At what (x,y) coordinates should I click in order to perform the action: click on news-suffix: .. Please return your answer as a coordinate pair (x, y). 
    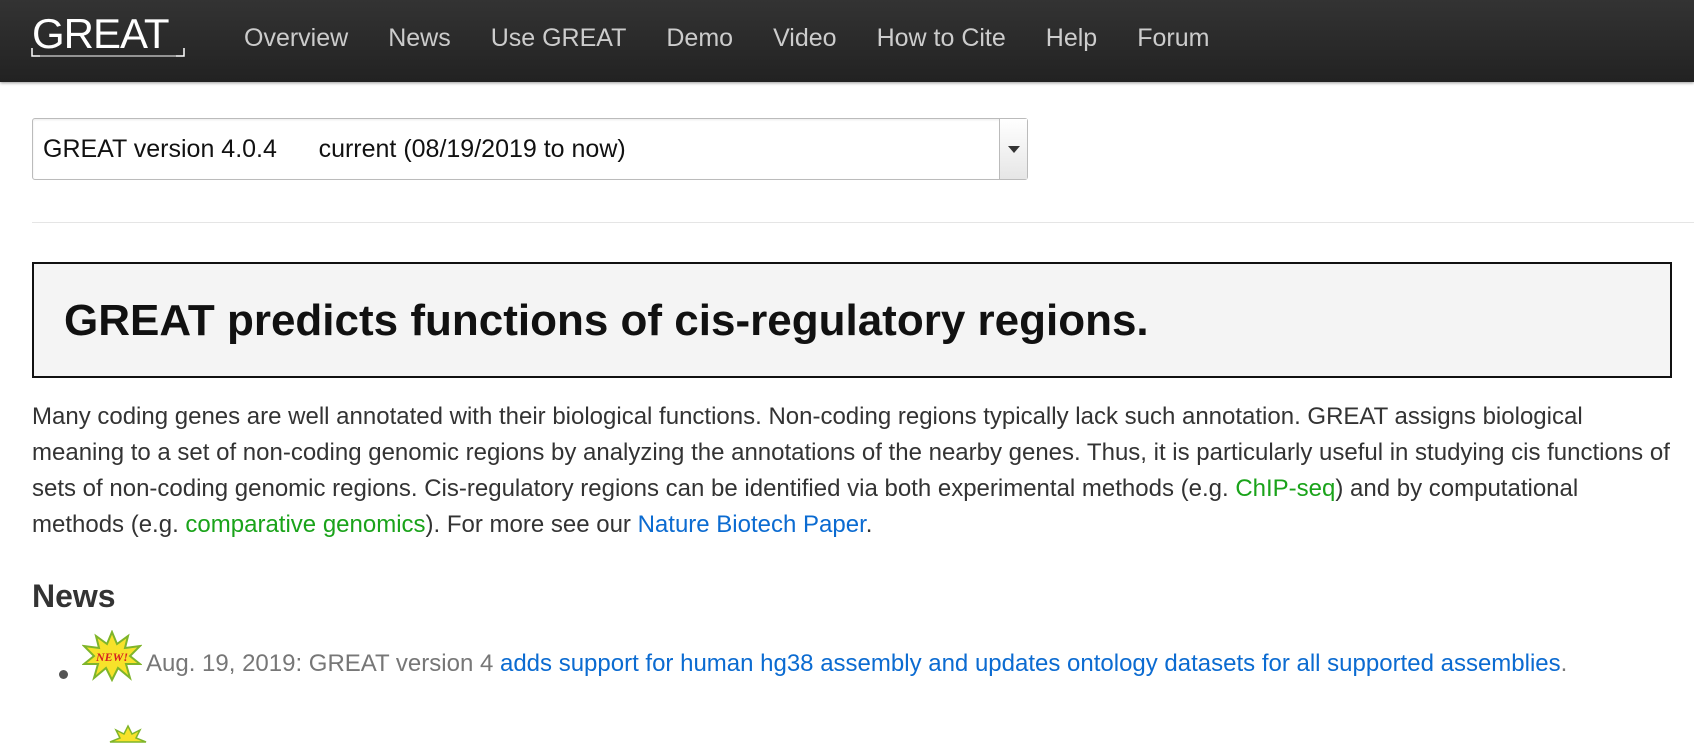
    Looking at the image, I should click on (1564, 663).